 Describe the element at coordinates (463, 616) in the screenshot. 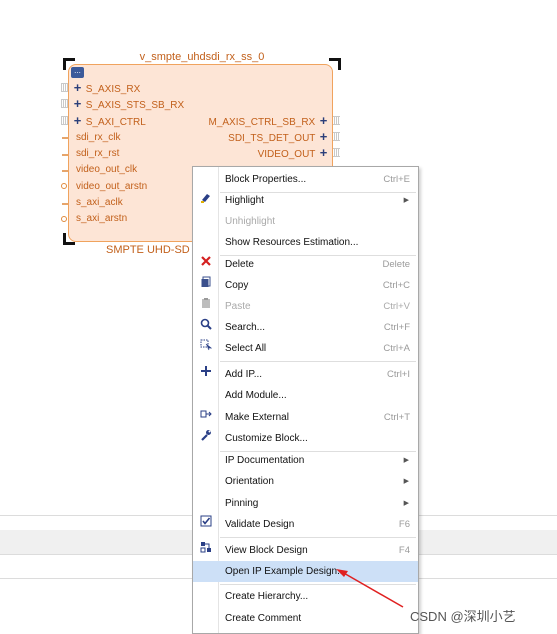

I see `watermark: CSDN @深圳小艺` at that location.